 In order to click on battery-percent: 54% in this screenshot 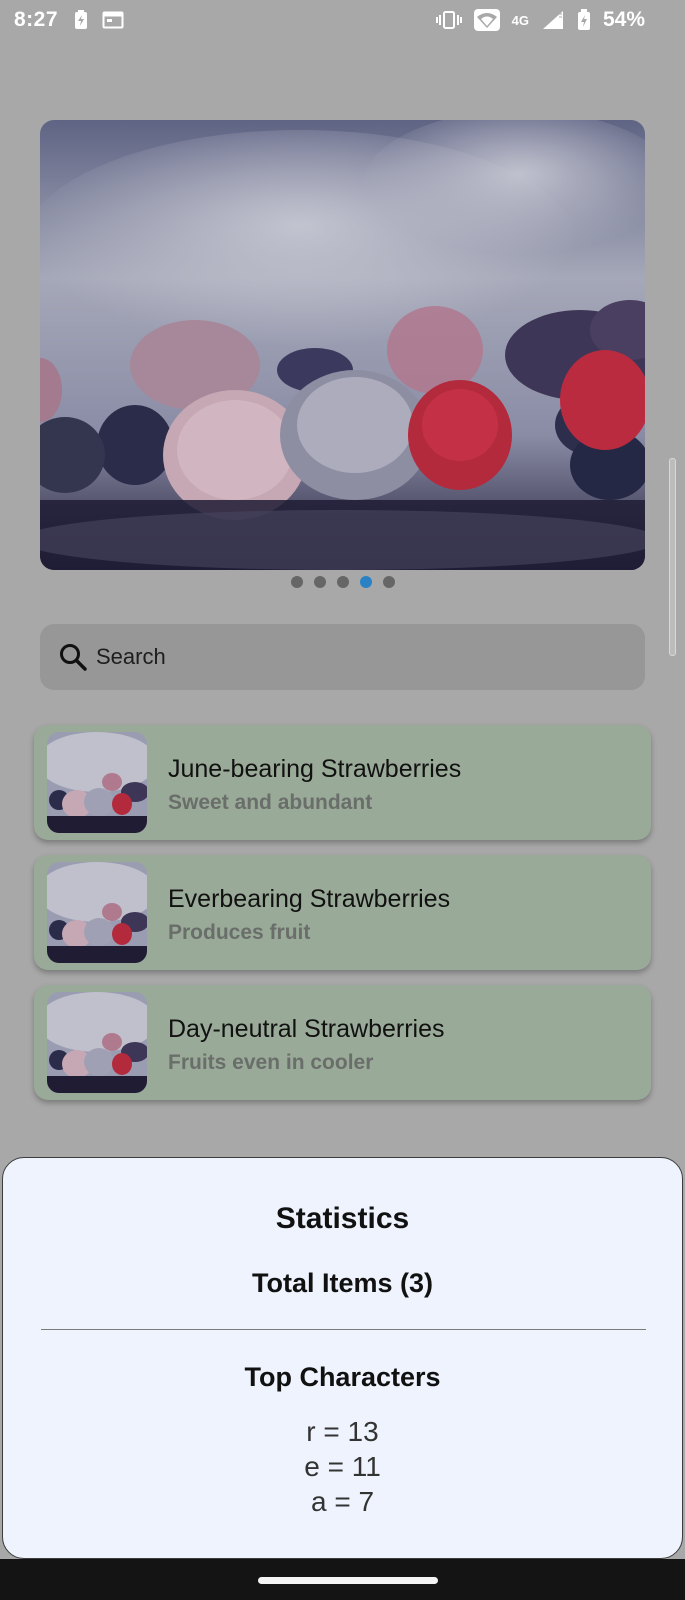, I will do `click(623, 19)`.